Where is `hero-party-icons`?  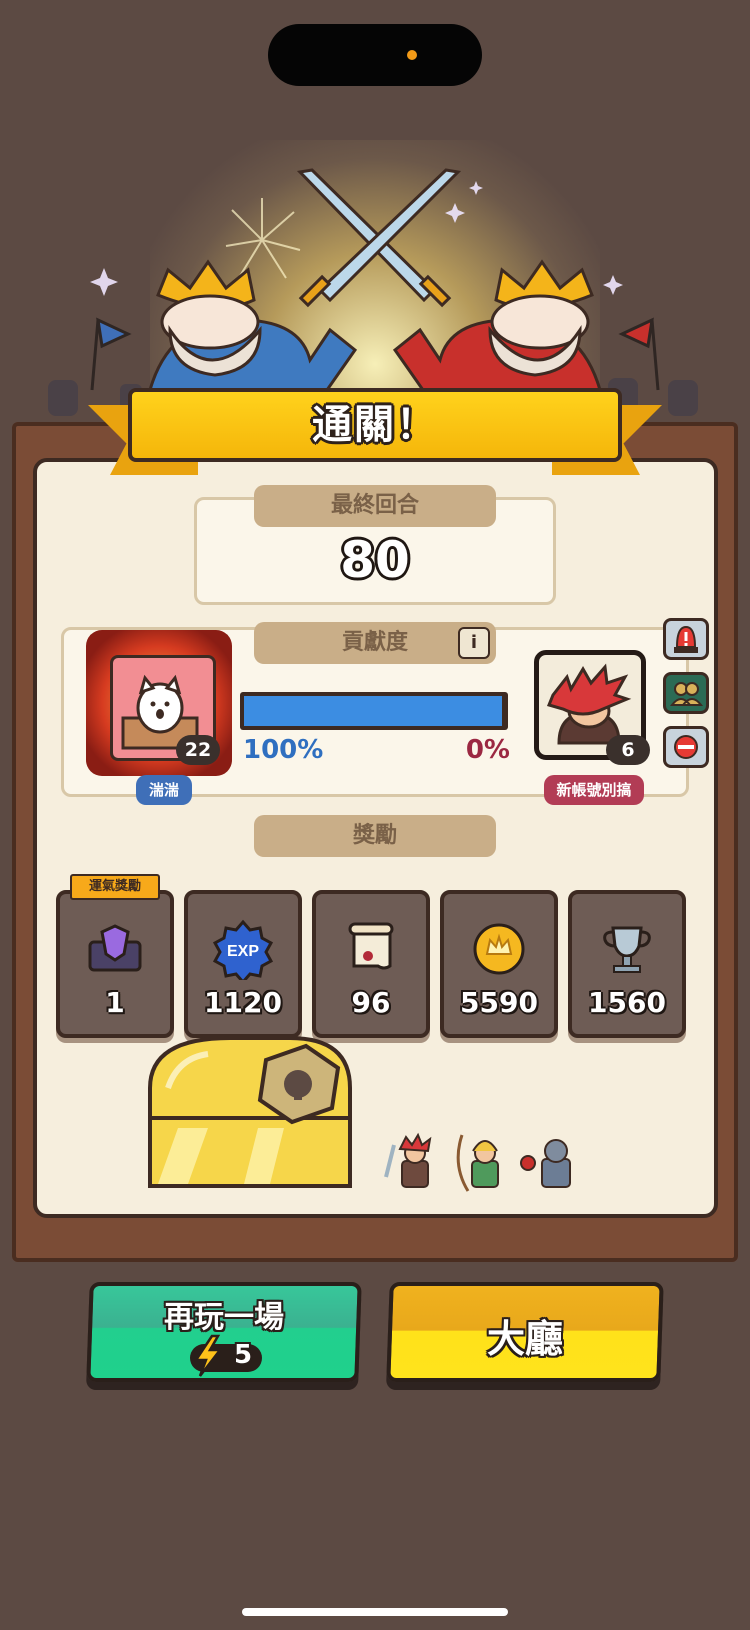 hero-party-icons is located at coordinates (477, 1162).